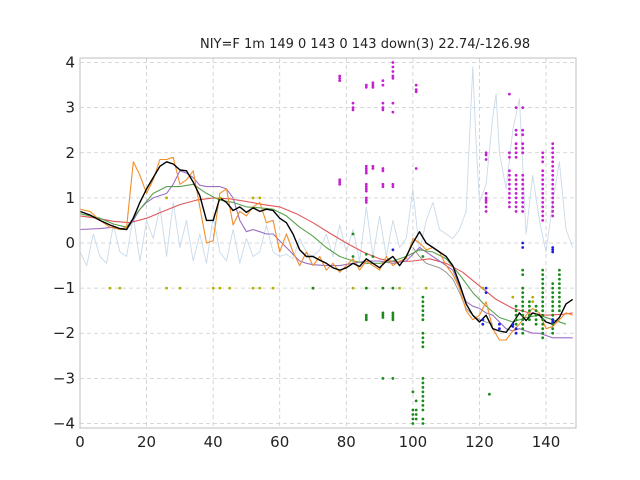 Image resolution: width=640 pixels, height=480 pixels. Describe the element at coordinates (413, 442) in the screenshot. I see `x-tick-label: 100` at that location.